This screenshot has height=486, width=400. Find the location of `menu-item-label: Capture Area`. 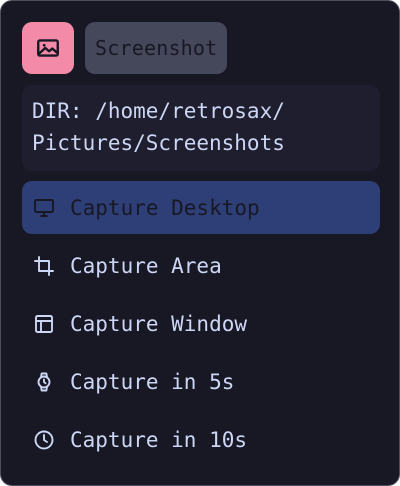

menu-item-label: Capture Area is located at coordinates (146, 265).